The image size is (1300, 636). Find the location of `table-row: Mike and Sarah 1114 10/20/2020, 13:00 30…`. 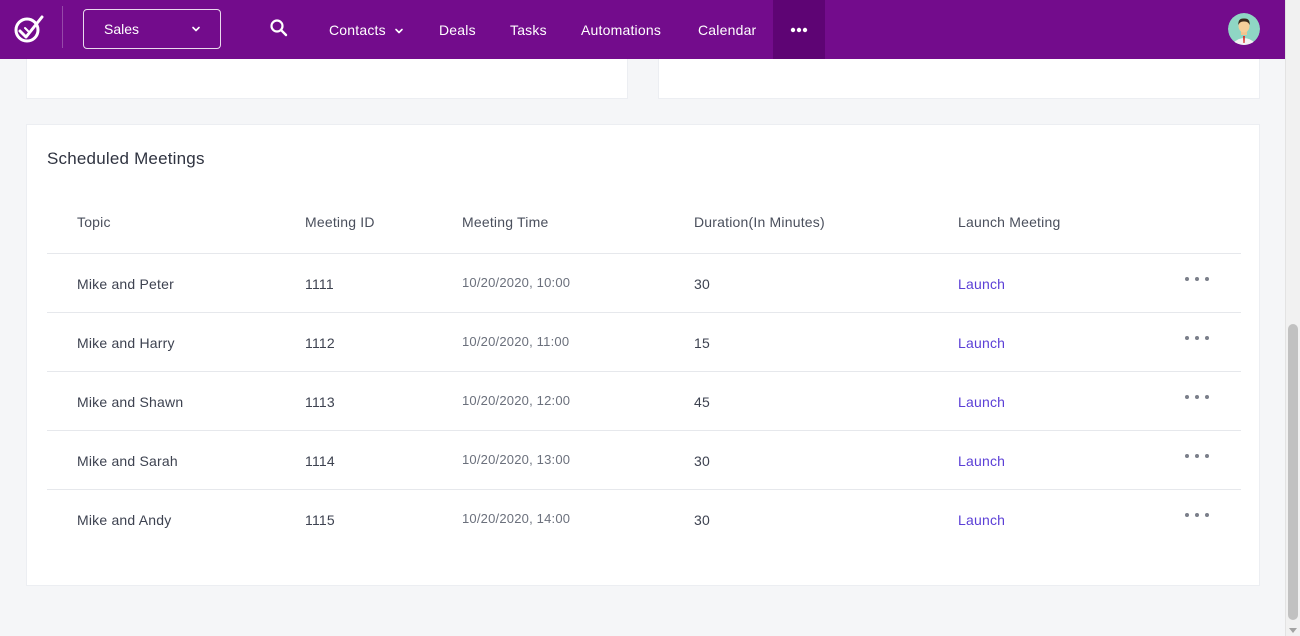

table-row: Mike and Sarah 1114 10/20/2020, 13:00 30… is located at coordinates (644, 460).